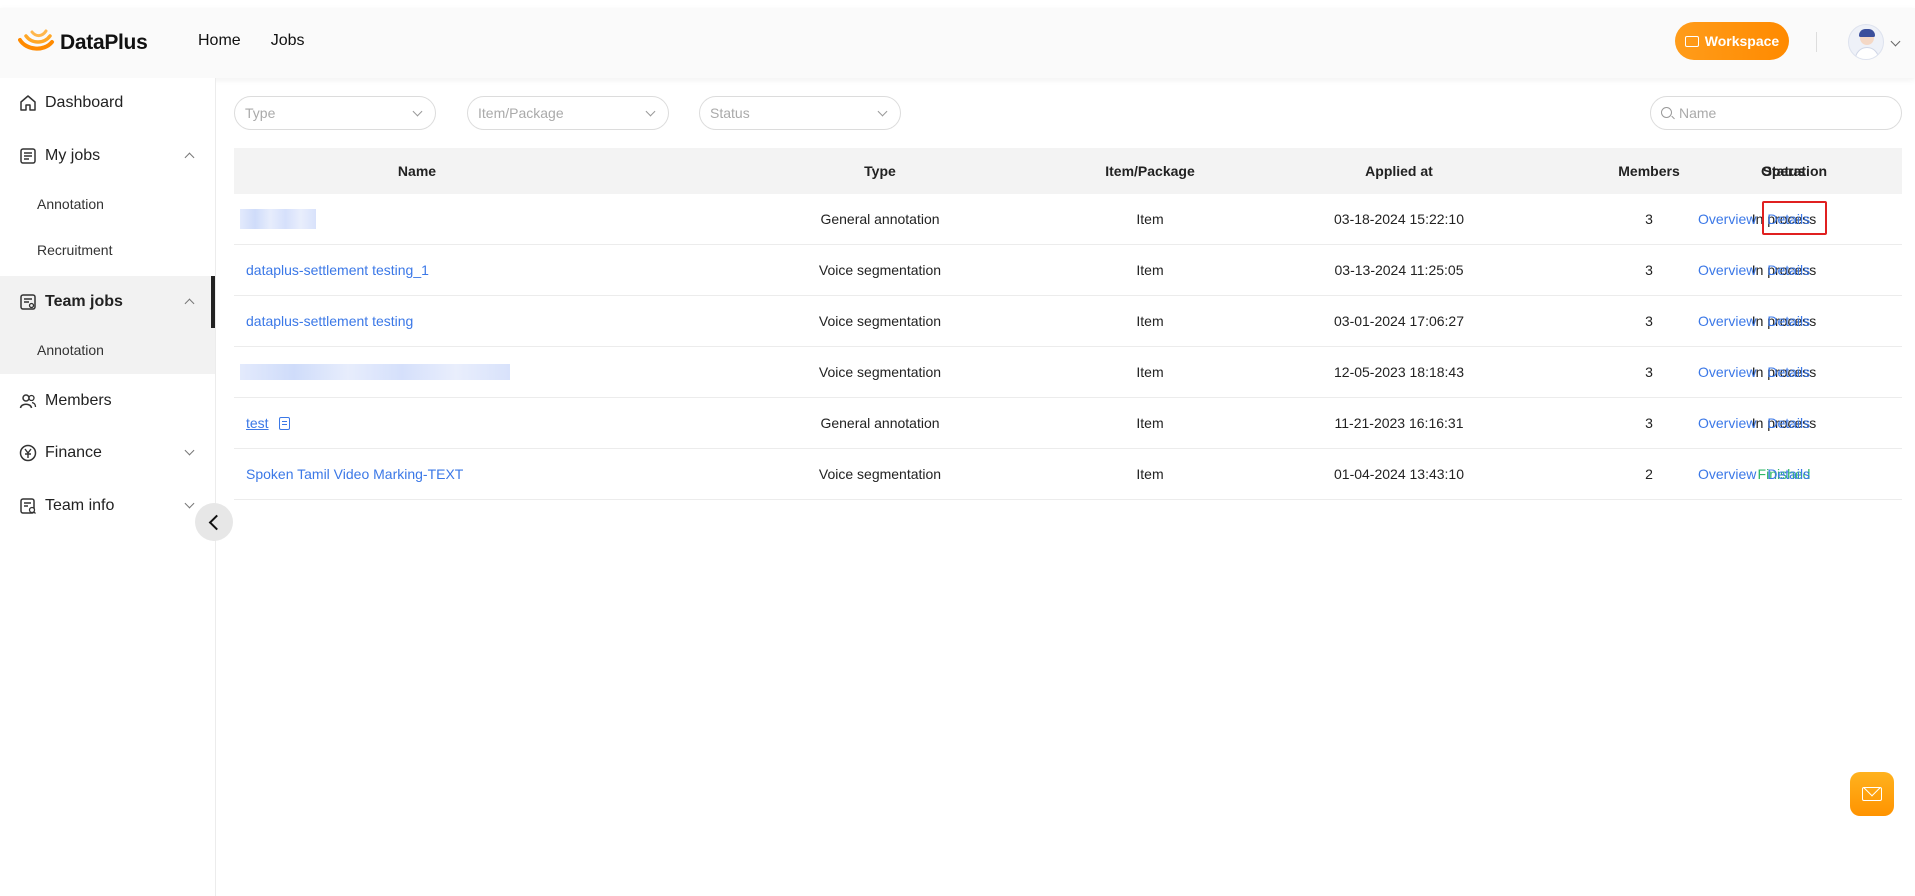 The height and width of the screenshot is (896, 1915). Describe the element at coordinates (73, 155) in the screenshot. I see `sidebar-label-my-jobs: My jobs` at that location.